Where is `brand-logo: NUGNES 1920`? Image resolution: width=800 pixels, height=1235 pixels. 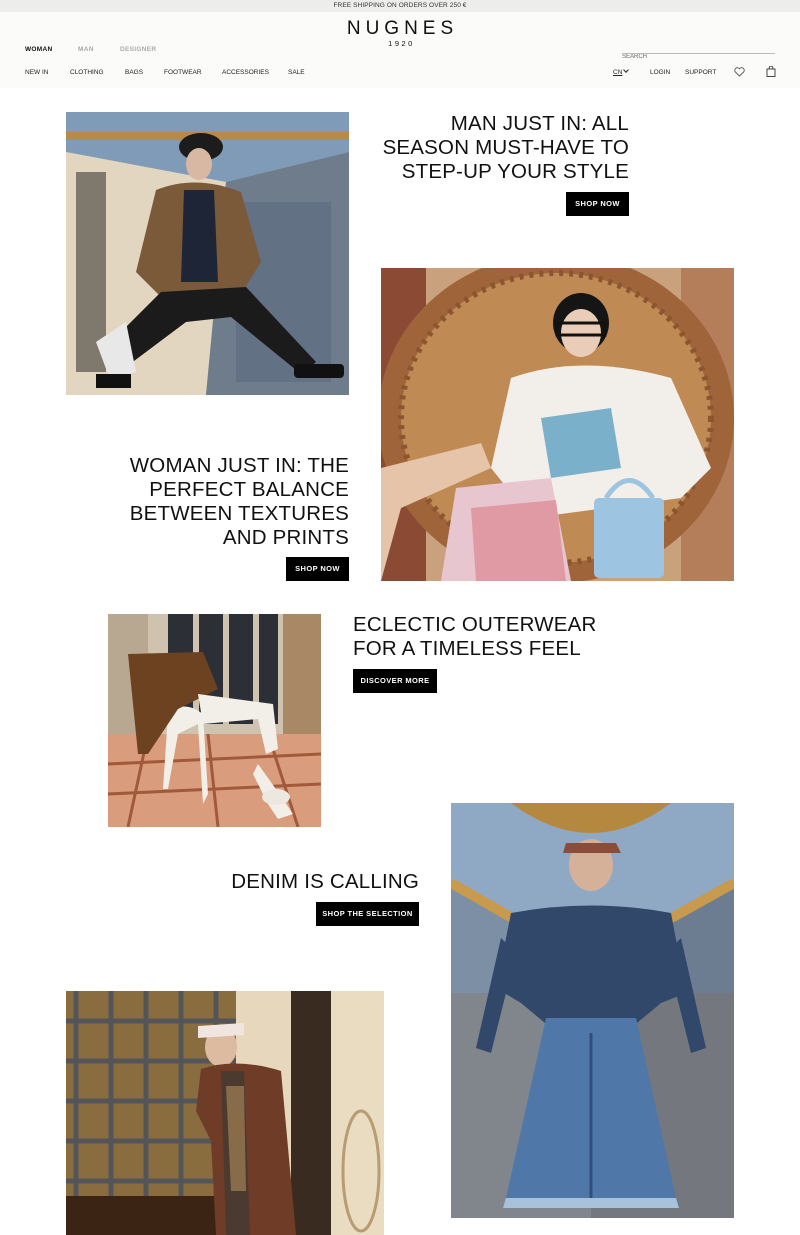 brand-logo: NUGNES 1920 is located at coordinates (400, 33).